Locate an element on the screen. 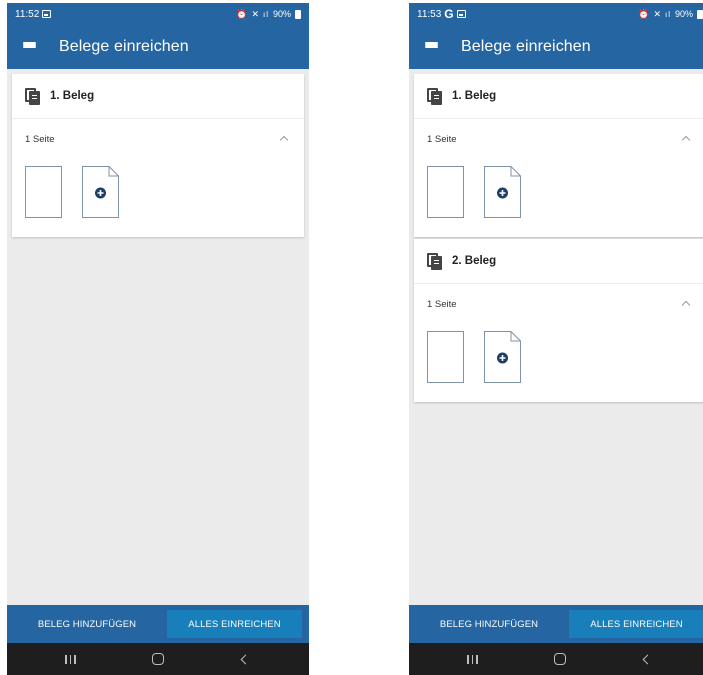 Image resolution: width=703 pixels, height=675 pixels. status-time: 11:52 is located at coordinates (27, 14).